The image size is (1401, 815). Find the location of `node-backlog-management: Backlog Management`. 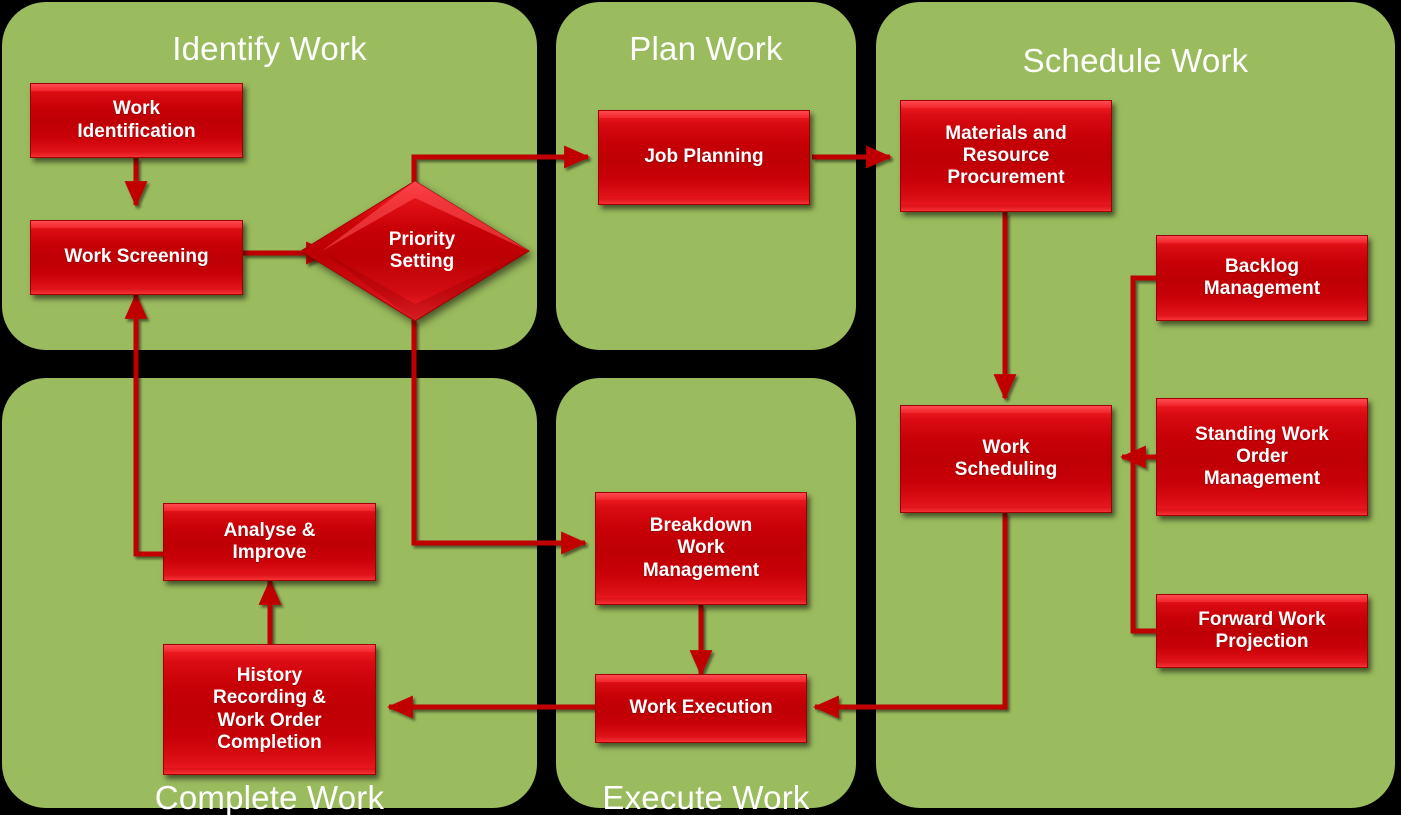

node-backlog-management: Backlog Management is located at coordinates (1262, 278).